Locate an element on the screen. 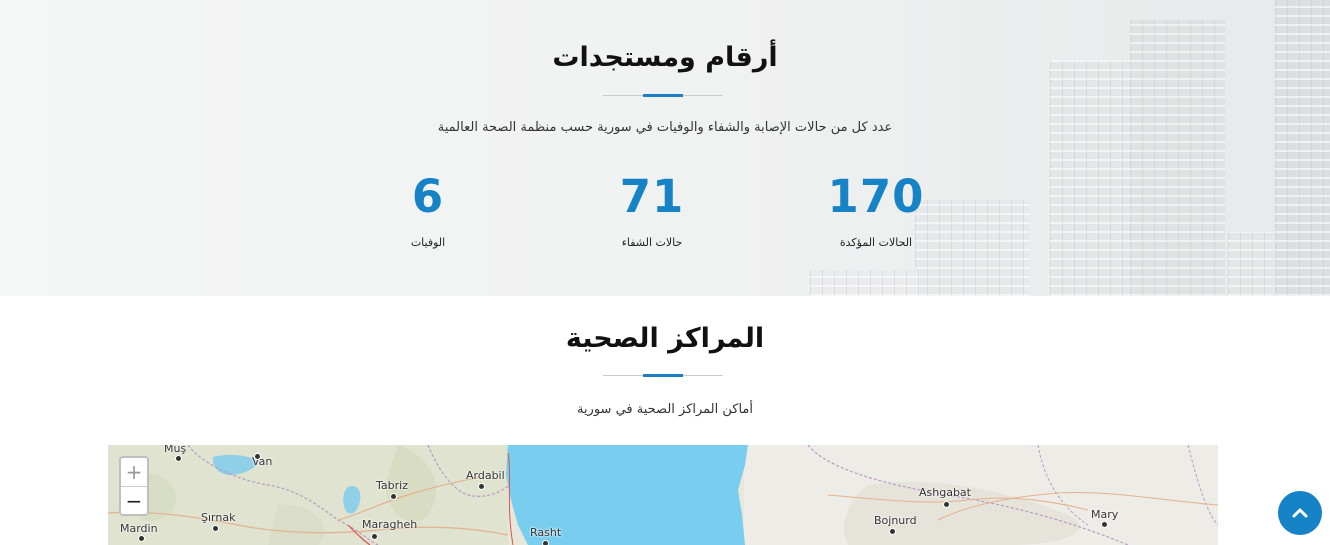 This screenshot has height=545, width=1330. recovered-cases-label: حالات الشفاء is located at coordinates (652, 242).